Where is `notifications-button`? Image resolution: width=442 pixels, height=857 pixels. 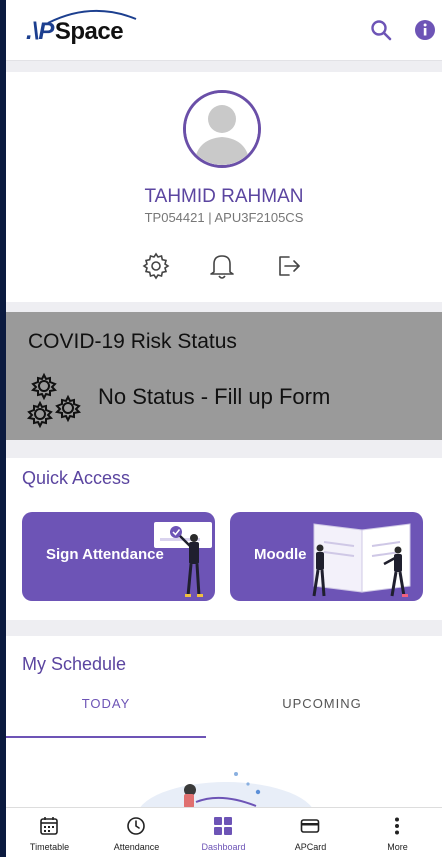
notifications-button is located at coordinates (222, 266).